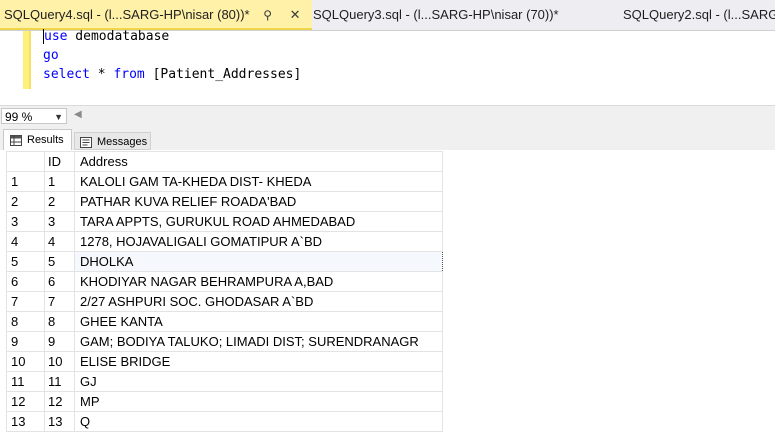  Describe the element at coordinates (59, 281) in the screenshot. I see `id-cell: 6` at that location.